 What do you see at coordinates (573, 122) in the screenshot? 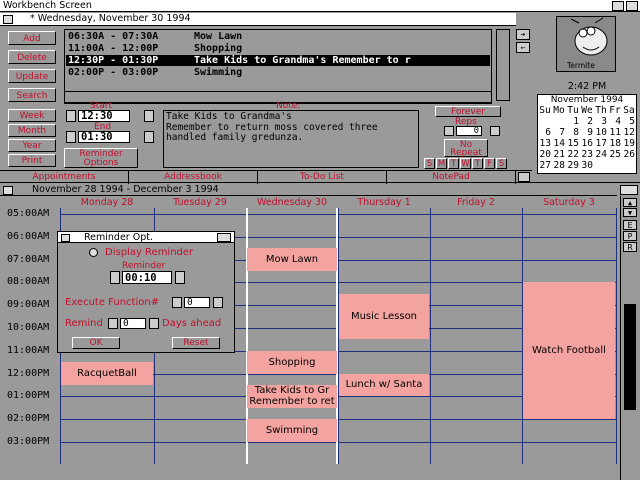
I see `mini-calendar-day: 1` at bounding box center [573, 122].